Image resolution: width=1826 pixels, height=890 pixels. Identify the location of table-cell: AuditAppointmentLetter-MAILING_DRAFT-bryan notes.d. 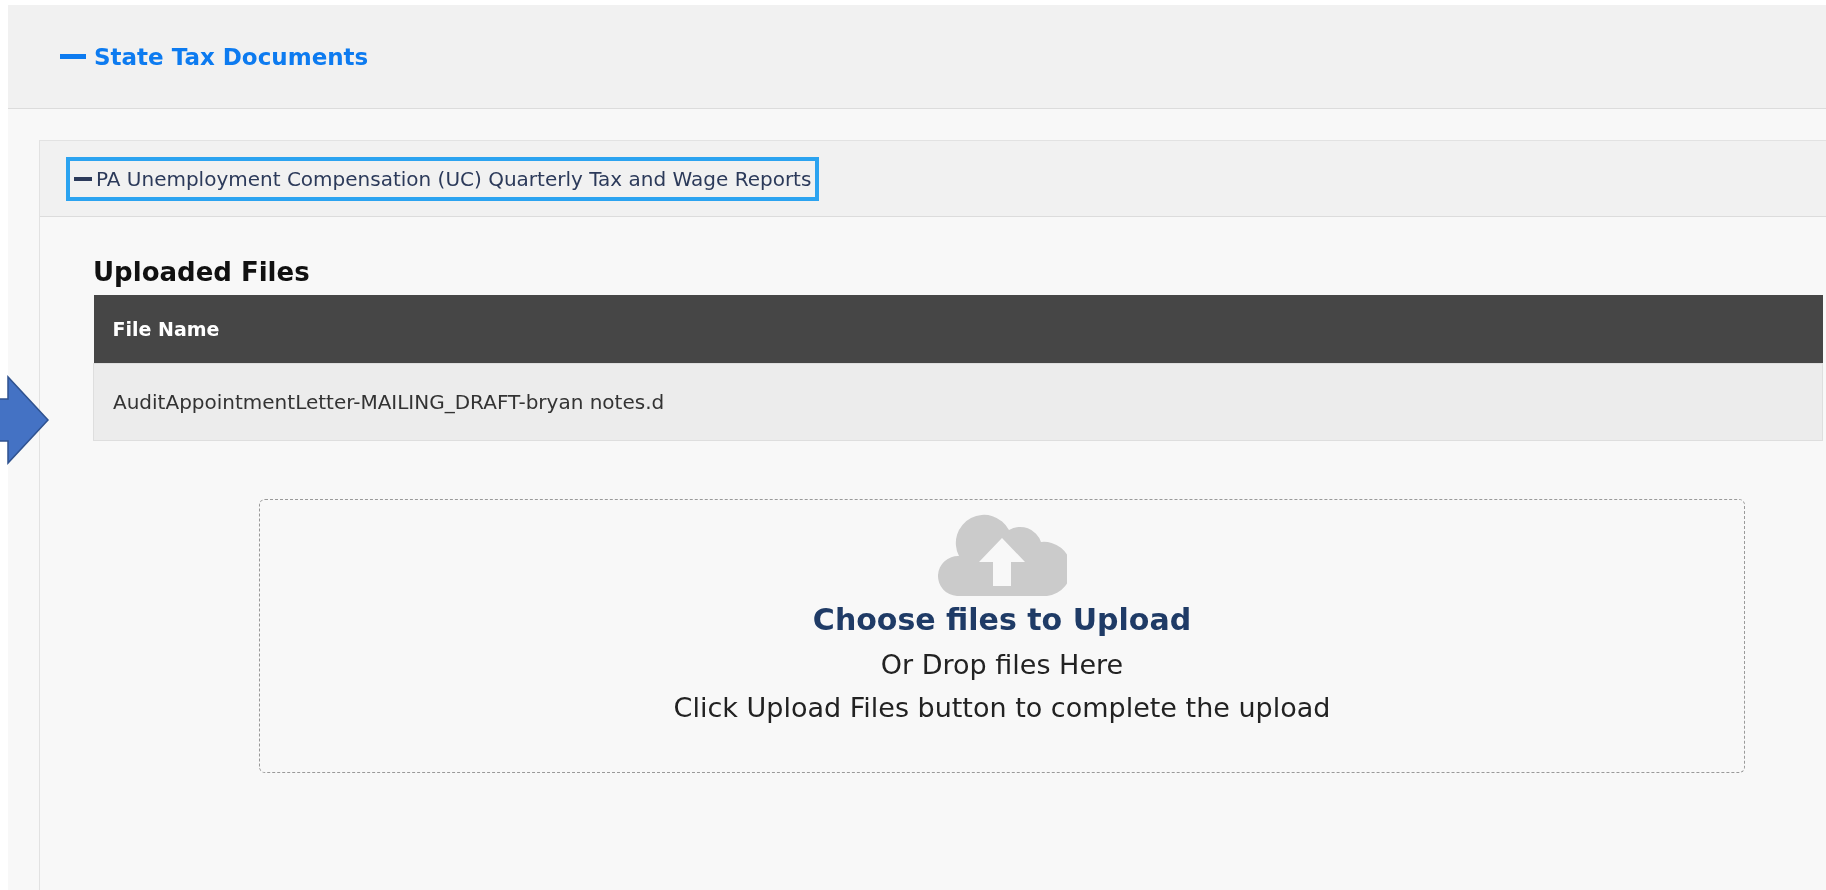
(958, 402).